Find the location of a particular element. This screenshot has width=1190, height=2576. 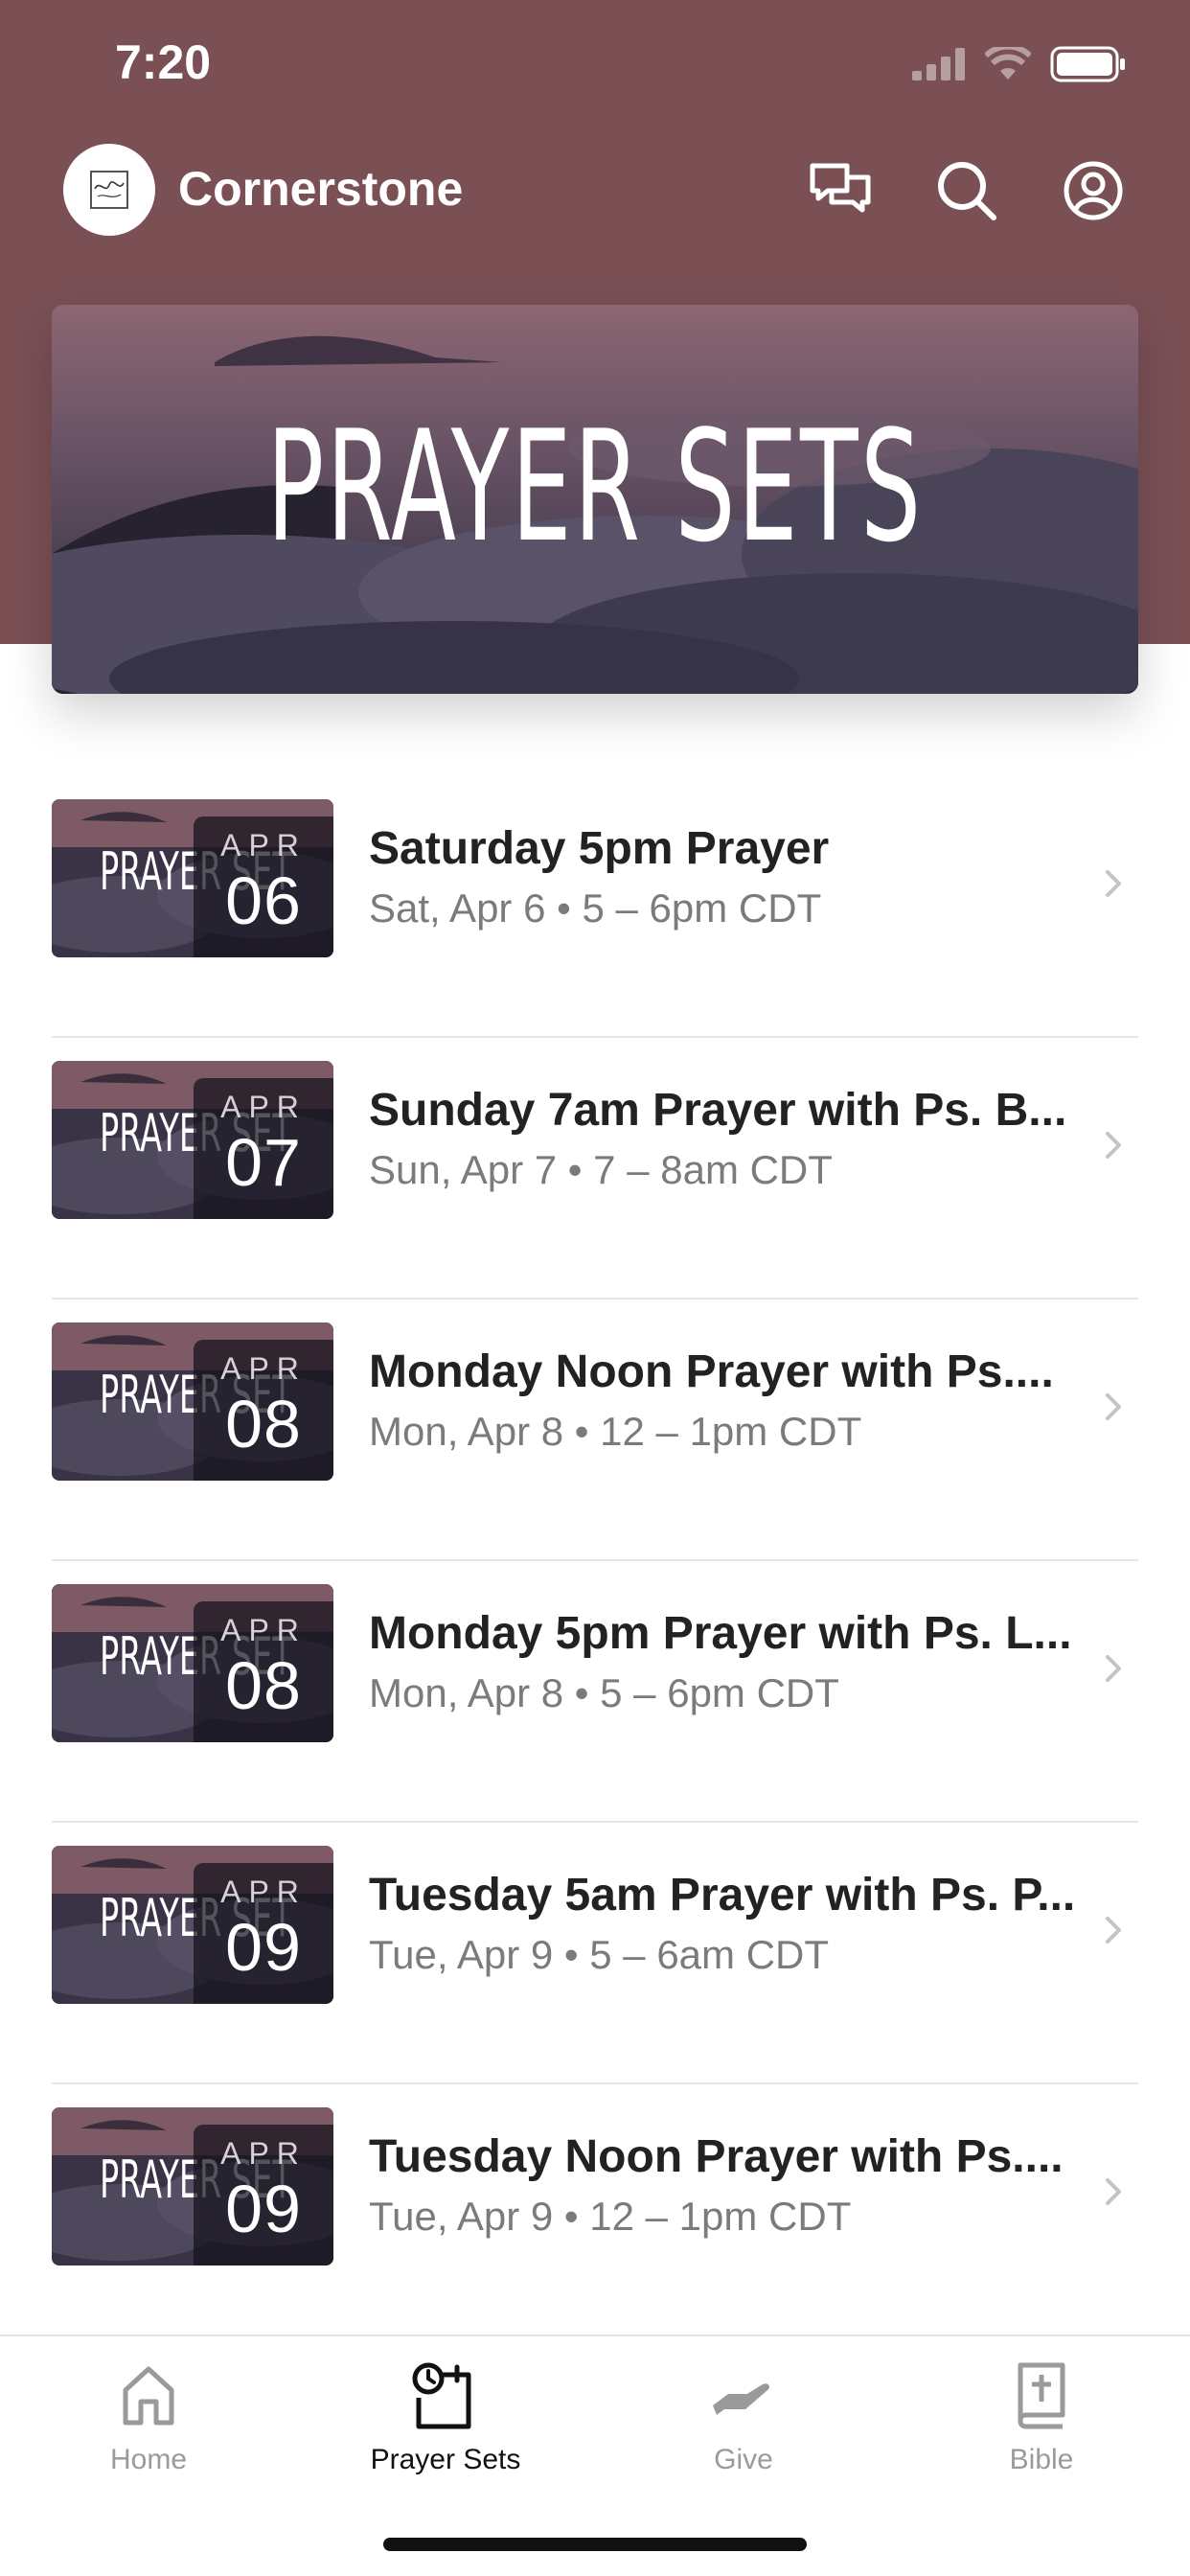

status-bar: 7:20 is located at coordinates (595, 67).